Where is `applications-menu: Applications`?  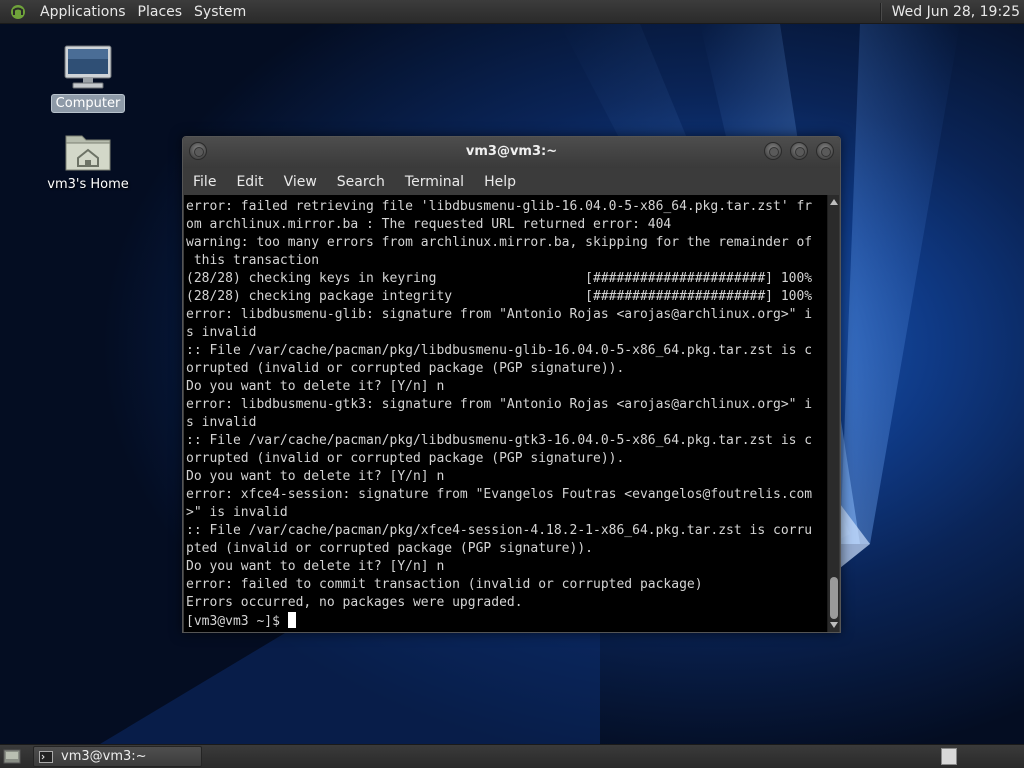 applications-menu: Applications is located at coordinates (83, 12).